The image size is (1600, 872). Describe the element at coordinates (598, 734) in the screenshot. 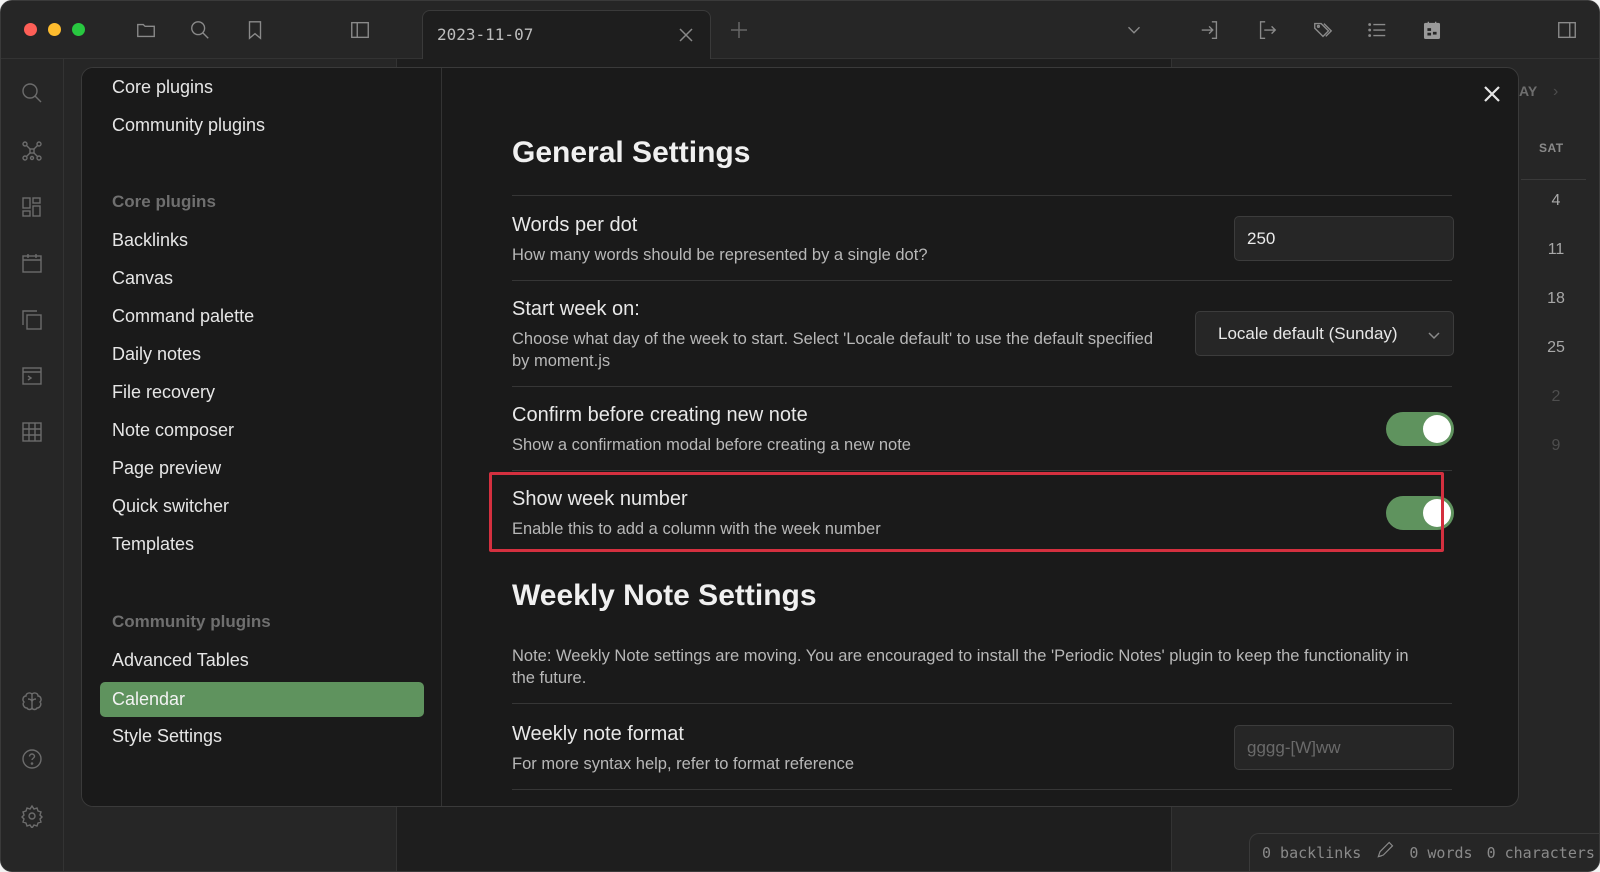

I see `weekly-note-format-label: Weekly note format` at that location.